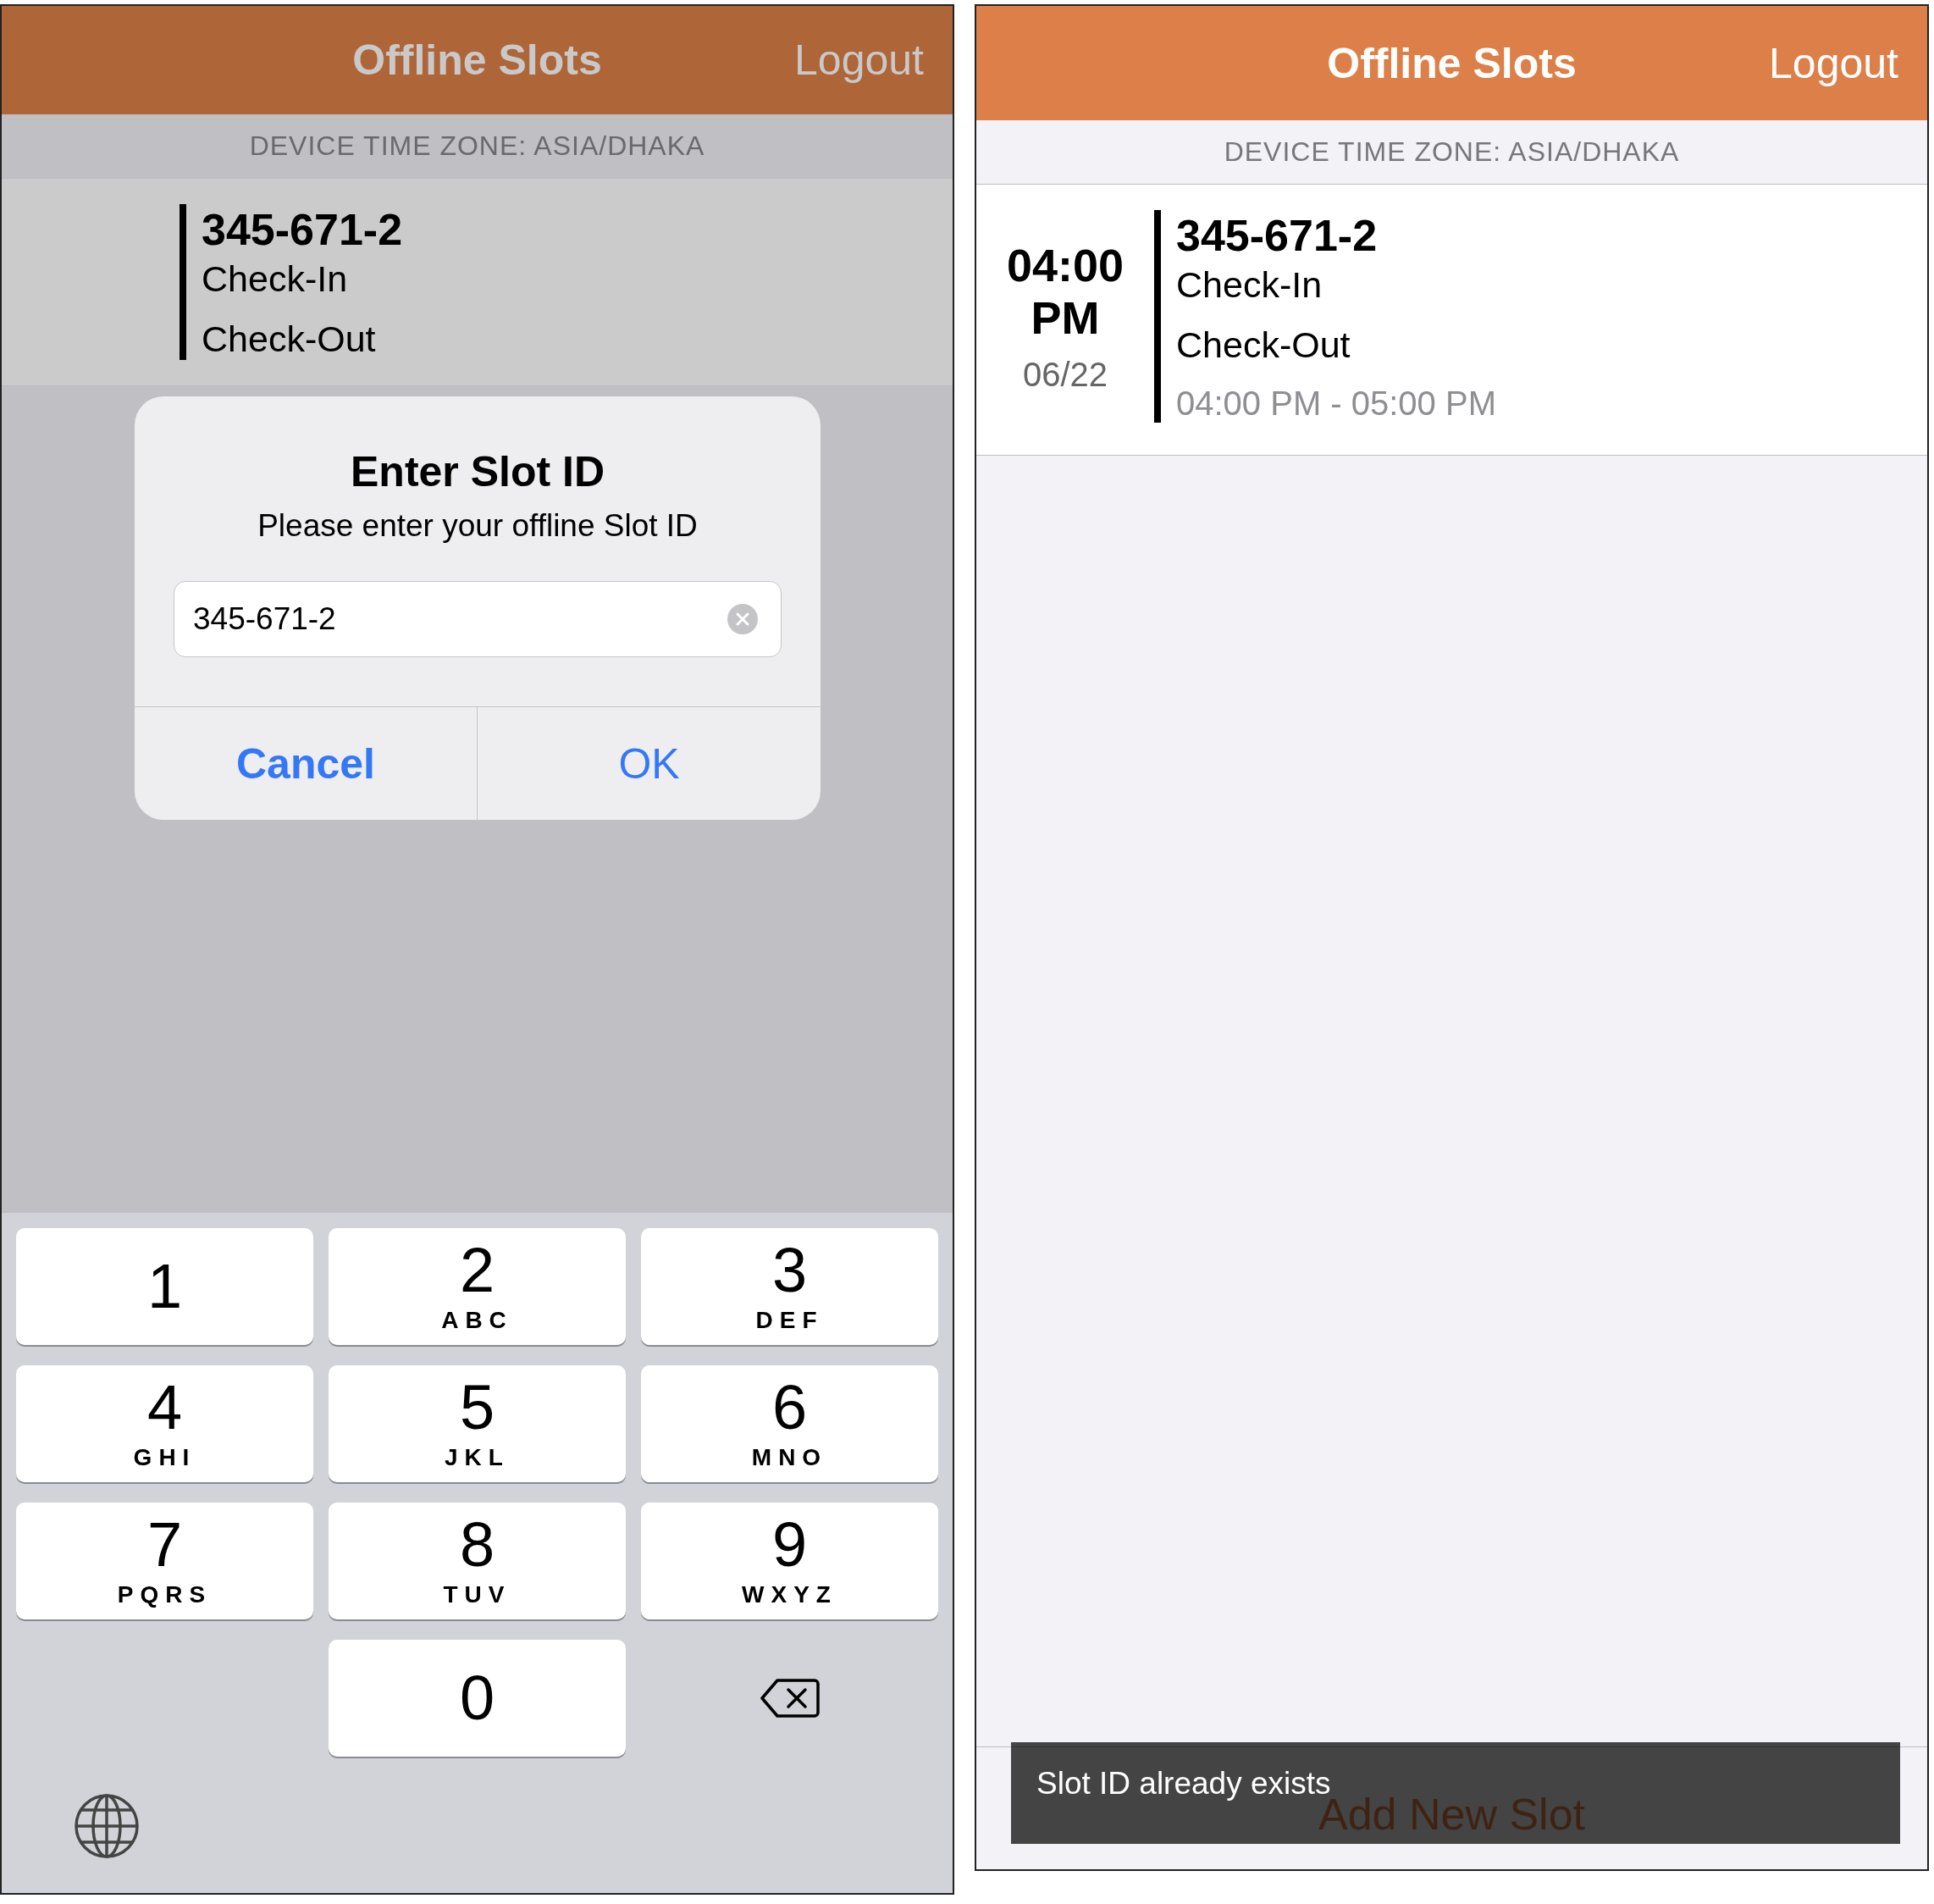 The height and width of the screenshot is (1904, 1934). What do you see at coordinates (1336, 404) in the screenshot?
I see `slot-time-range: 04:00 PM - 05:00 PM` at bounding box center [1336, 404].